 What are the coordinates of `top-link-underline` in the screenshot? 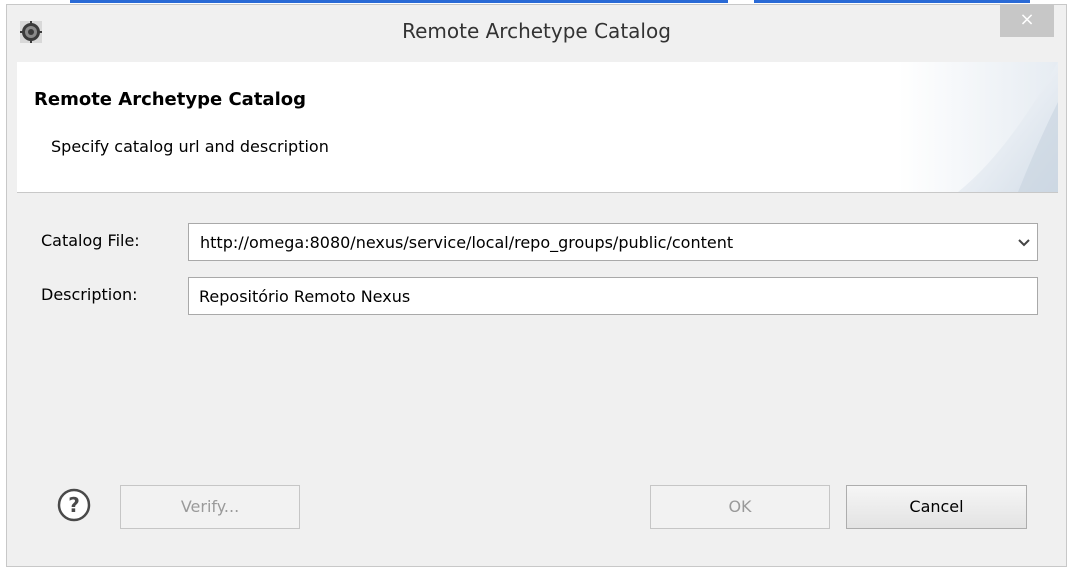 It's located at (550, 1).